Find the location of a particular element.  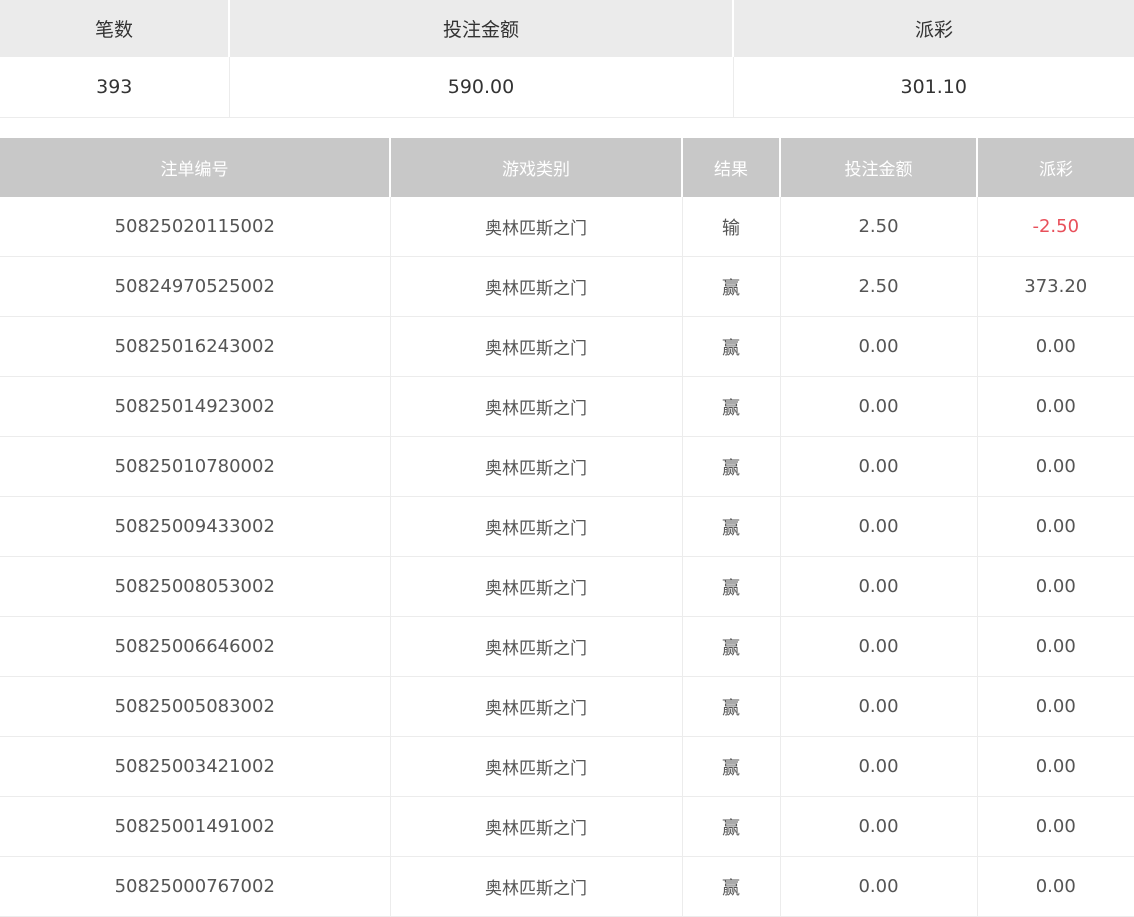

summary-header-payout: 派彩 is located at coordinates (933, 28).